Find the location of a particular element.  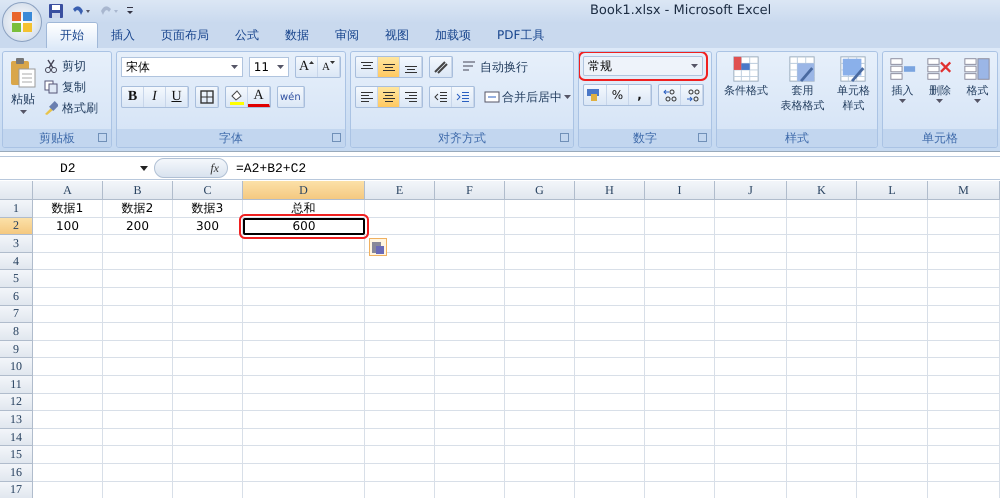

cells-button: 删除 is located at coordinates (940, 90).